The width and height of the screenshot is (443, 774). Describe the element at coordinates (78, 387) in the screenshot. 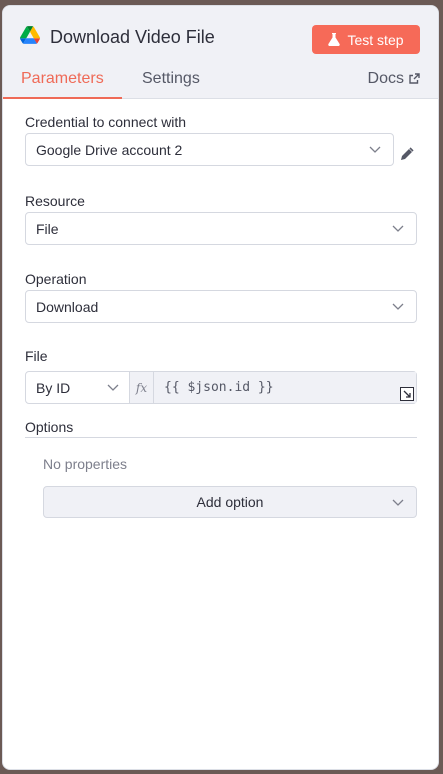

I see `file-mode-select: By ID` at that location.